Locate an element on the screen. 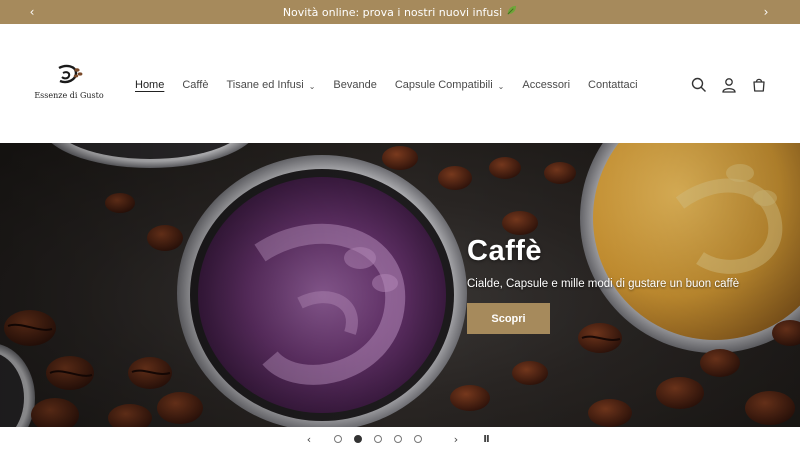 The height and width of the screenshot is (450, 800). slider-pause-button: II is located at coordinates (486, 439).